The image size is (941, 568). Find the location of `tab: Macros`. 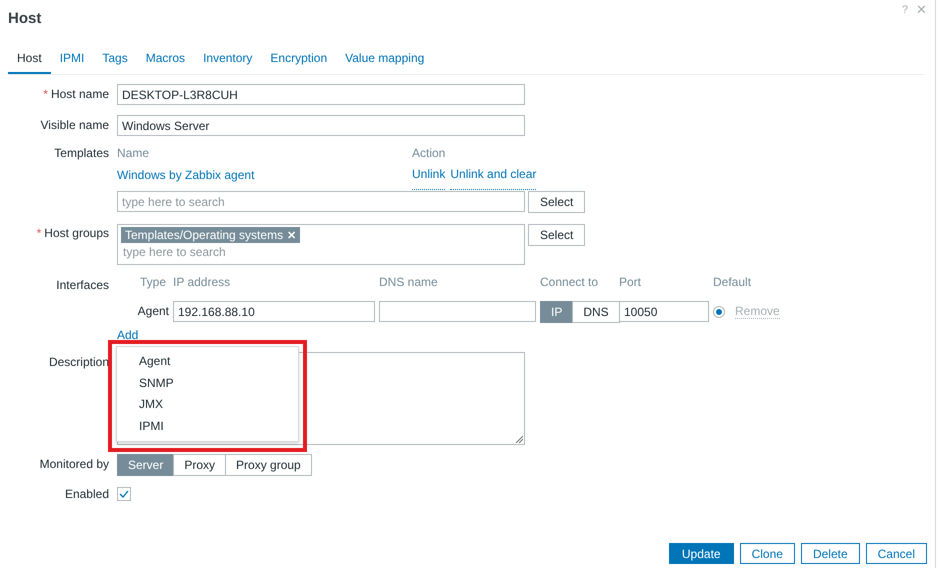

tab: Macros is located at coordinates (165, 62).